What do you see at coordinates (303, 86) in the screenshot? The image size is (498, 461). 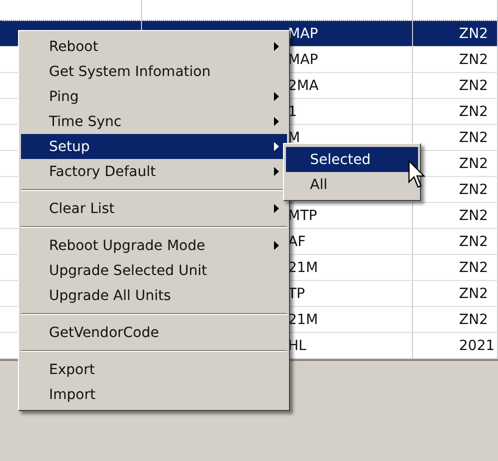 I see `table-cell: 2MA` at bounding box center [303, 86].